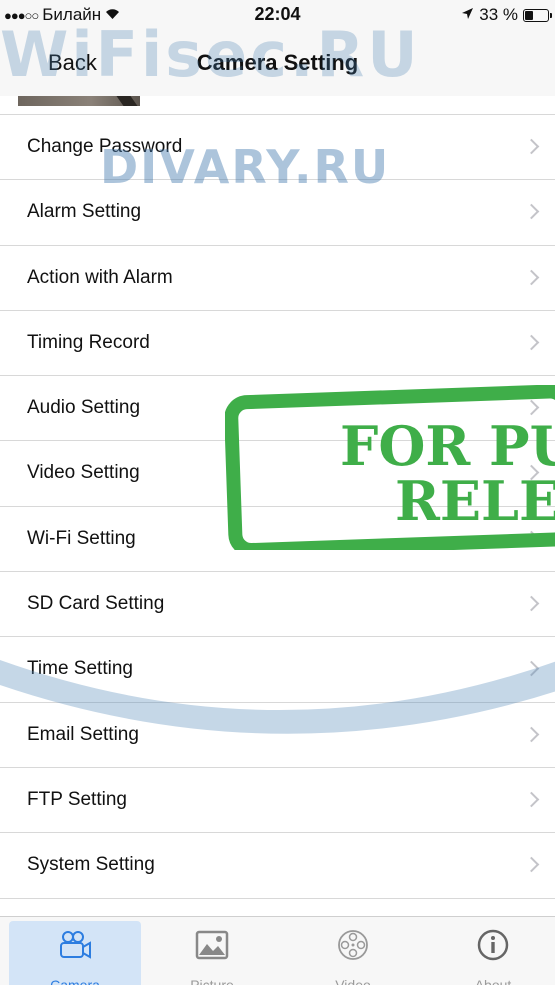  I want to click on info-icon, so click(493, 945).